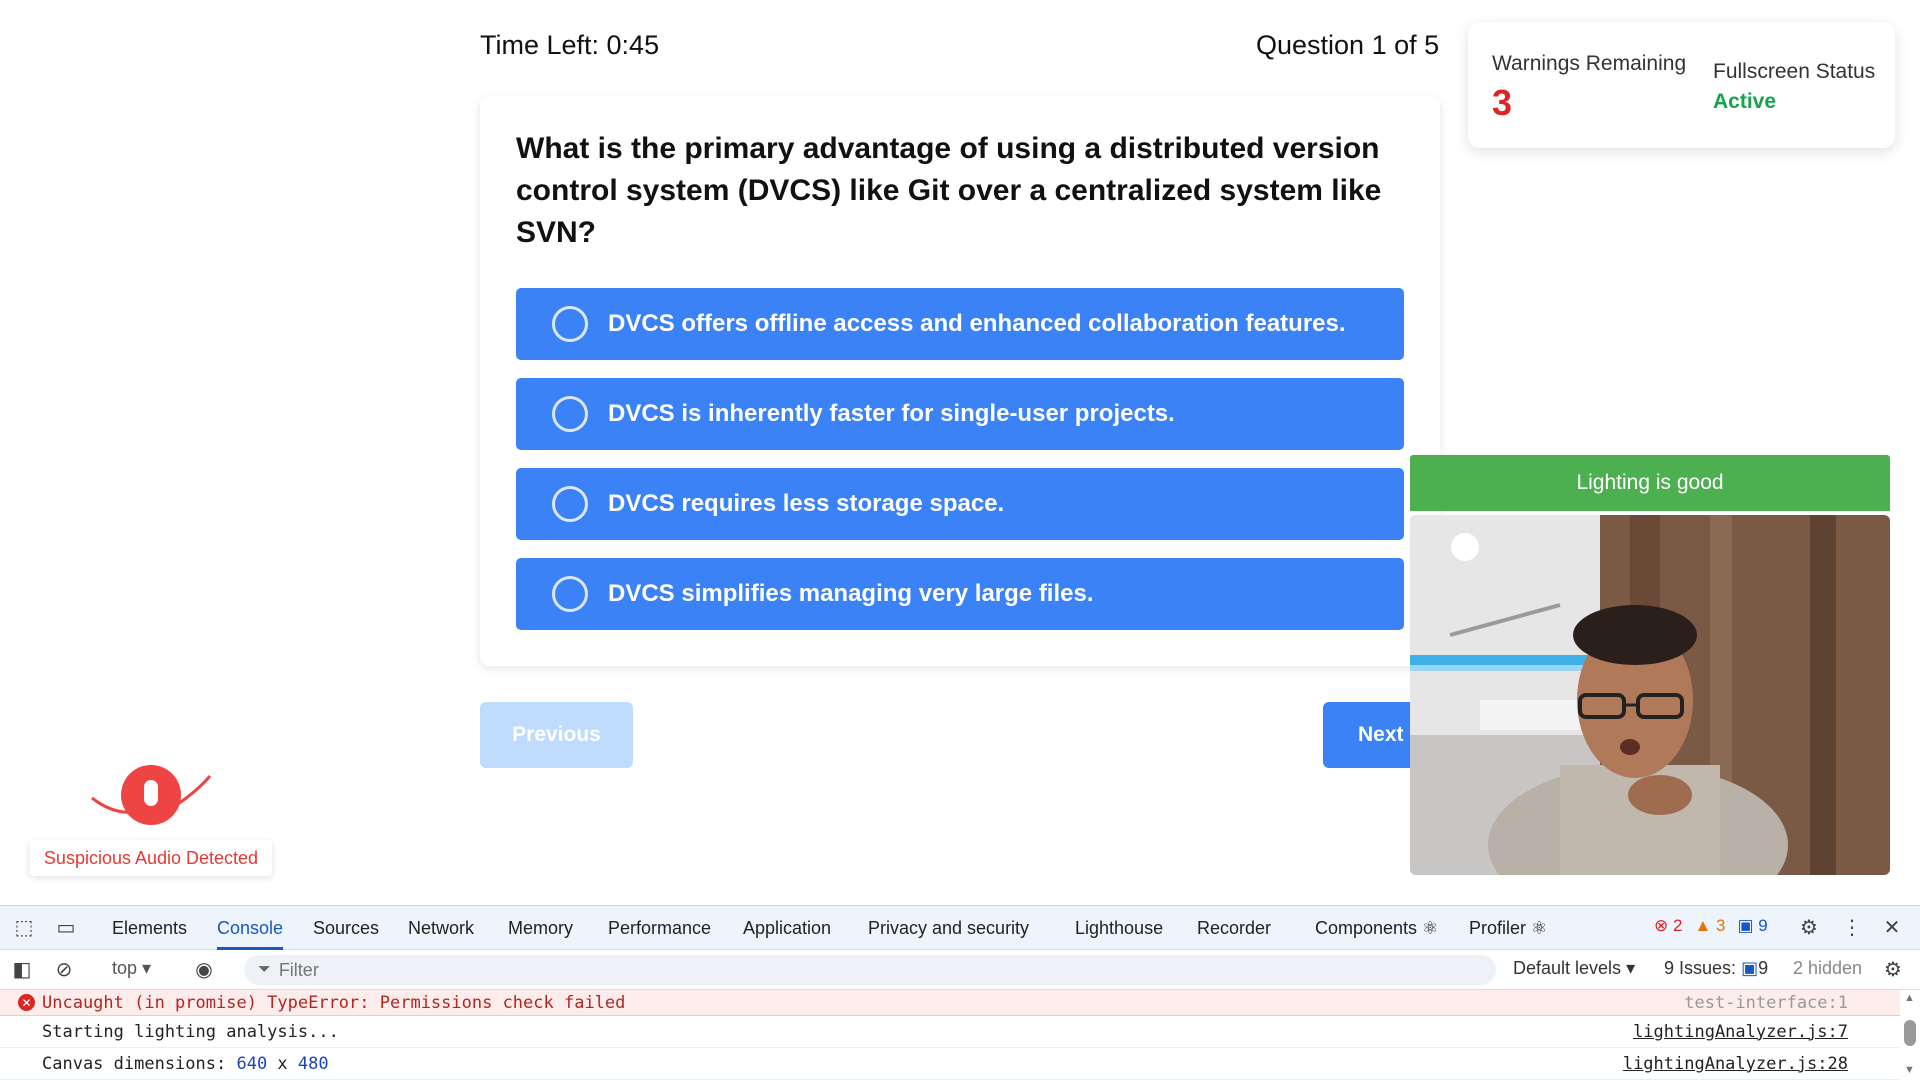 This screenshot has width=1920, height=1080. Describe the element at coordinates (1794, 71) in the screenshot. I see `fullscreen-status-label: Fullscreen Status` at that location.